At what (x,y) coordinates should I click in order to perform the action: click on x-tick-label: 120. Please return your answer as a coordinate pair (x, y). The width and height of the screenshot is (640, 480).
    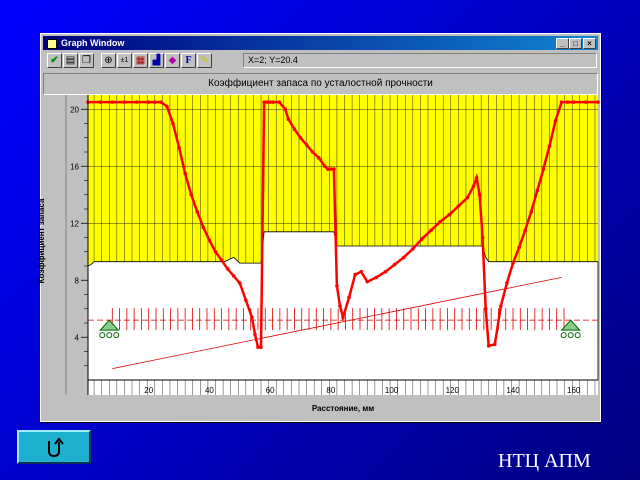
    Looking at the image, I should click on (453, 390).